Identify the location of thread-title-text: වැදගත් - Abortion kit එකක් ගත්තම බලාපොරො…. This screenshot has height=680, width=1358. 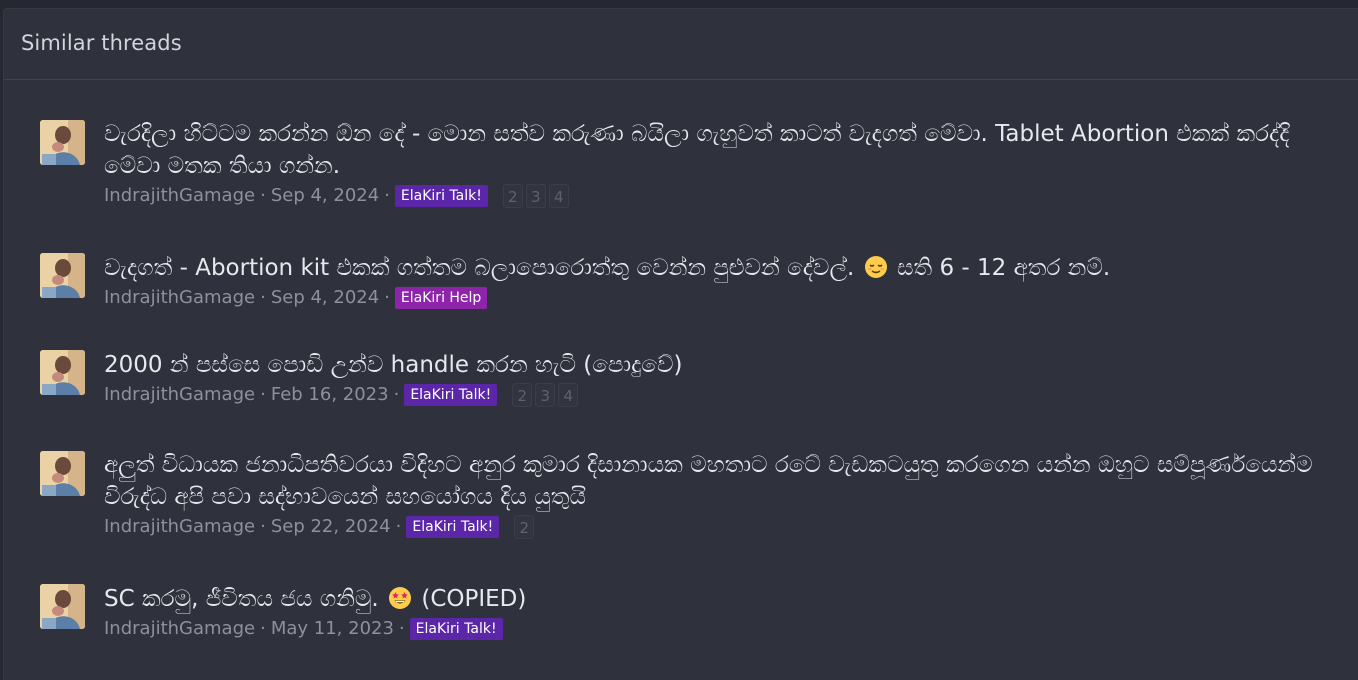
(479, 268).